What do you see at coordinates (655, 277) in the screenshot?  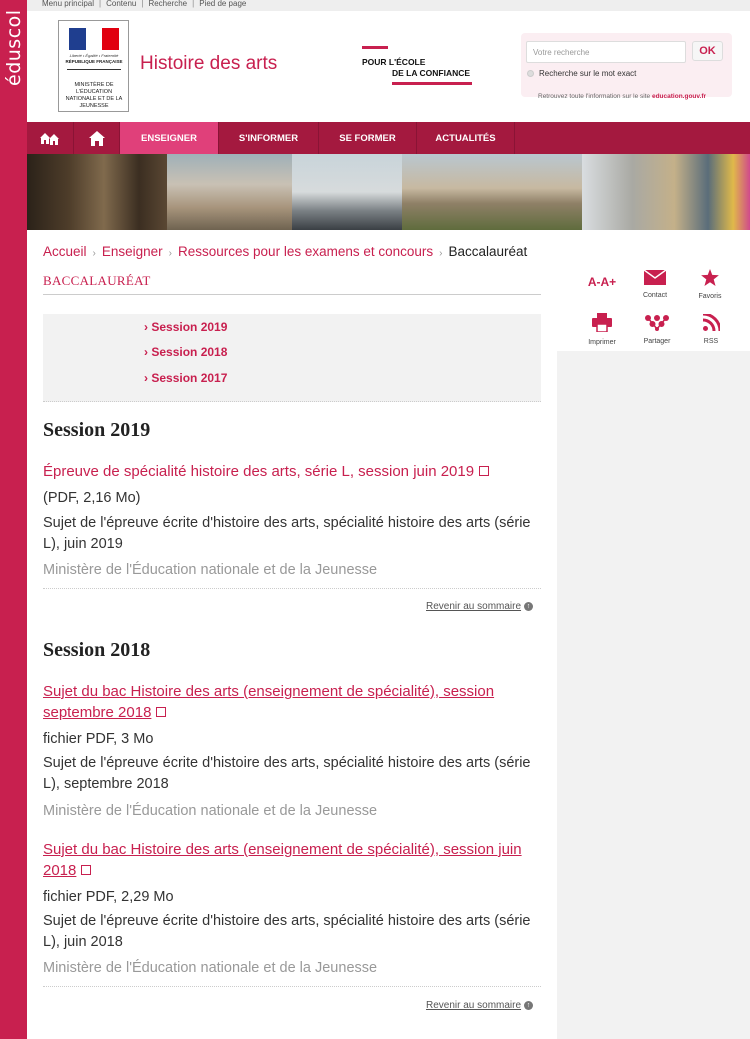 I see `mail-icon` at bounding box center [655, 277].